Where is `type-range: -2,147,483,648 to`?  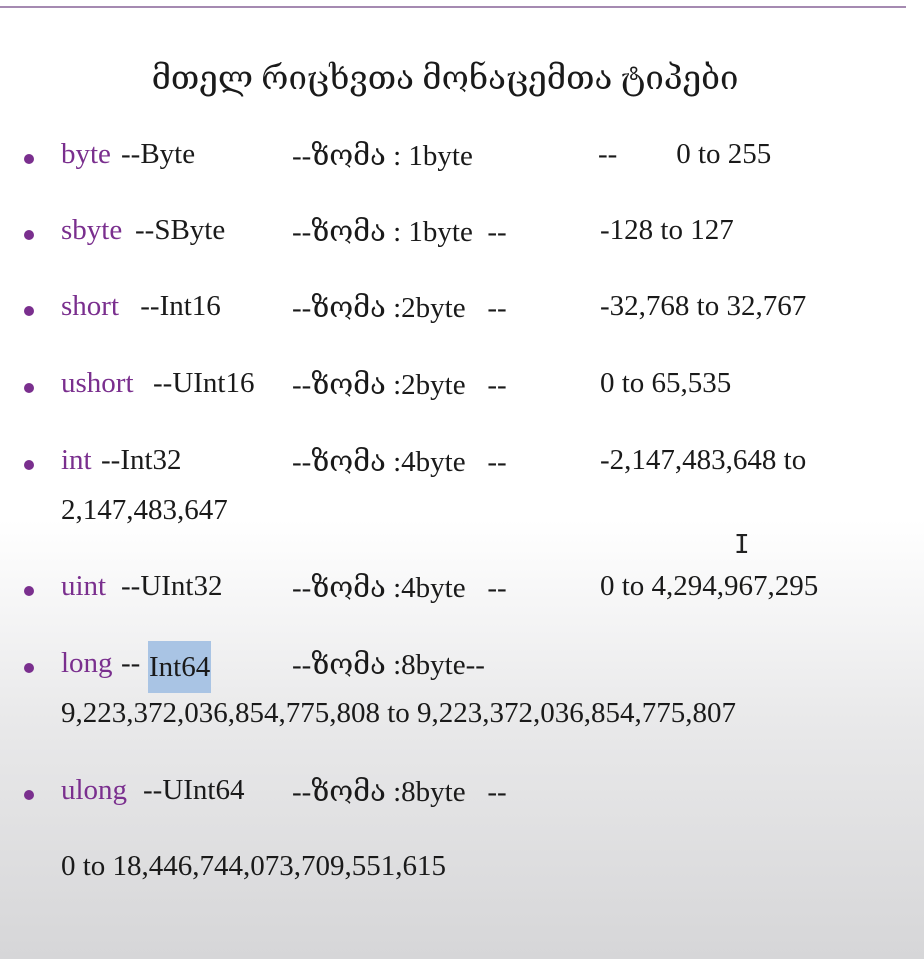 type-range: -2,147,483,648 to is located at coordinates (703, 460).